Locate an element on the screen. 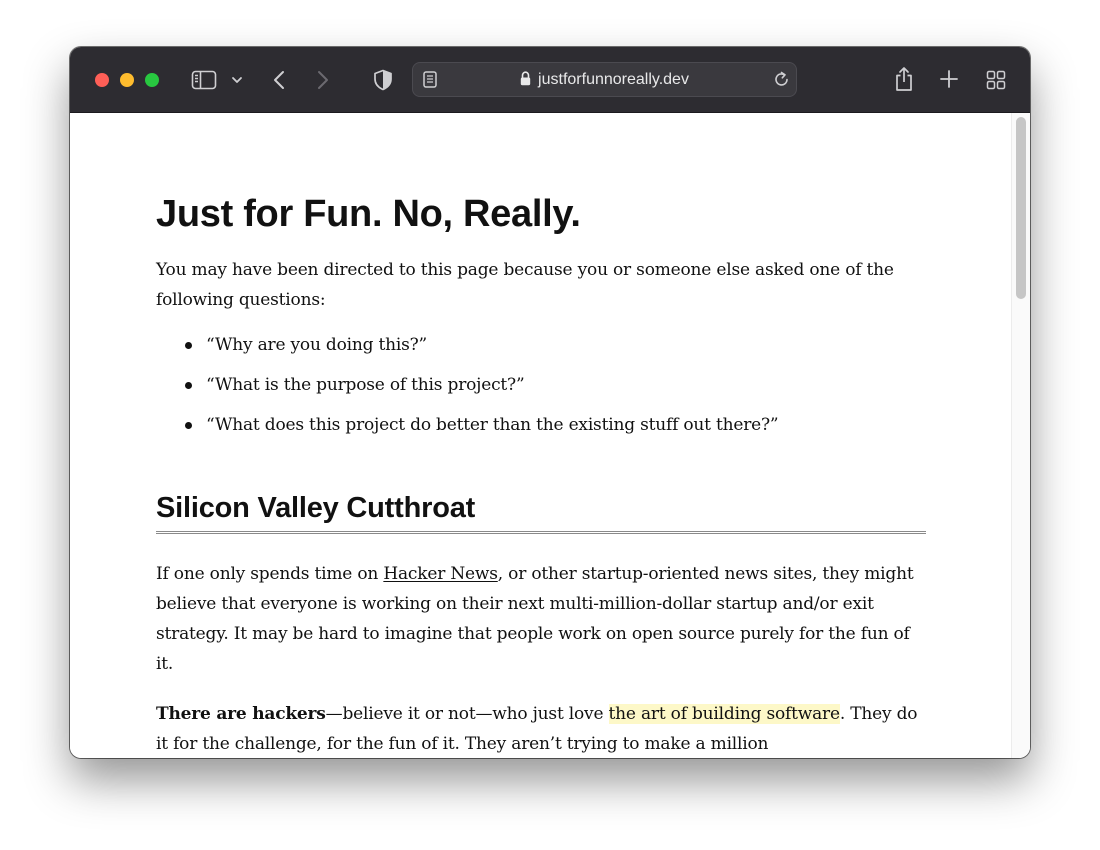 This screenshot has width=1100, height=850. address-bar: justforfunnoreally.dev is located at coordinates (604, 79).